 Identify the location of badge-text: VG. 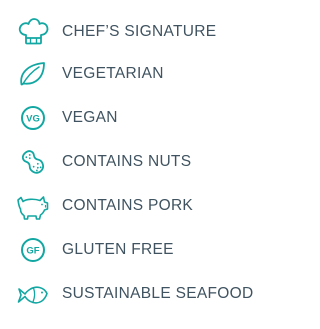
(33, 119).